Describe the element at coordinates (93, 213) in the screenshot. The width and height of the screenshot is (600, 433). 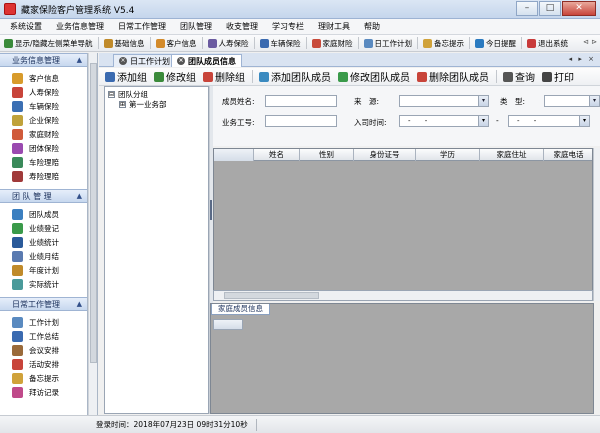
I see `nav-scroll-thumb` at that location.